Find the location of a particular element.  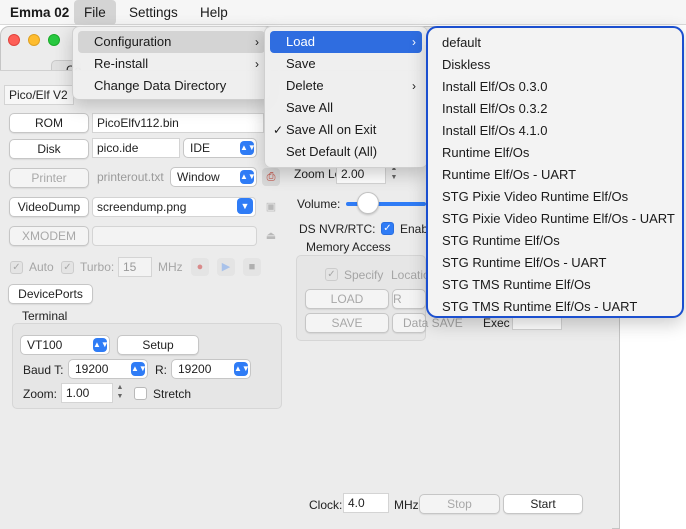

auto-checkbox: ✓ is located at coordinates (16, 267).